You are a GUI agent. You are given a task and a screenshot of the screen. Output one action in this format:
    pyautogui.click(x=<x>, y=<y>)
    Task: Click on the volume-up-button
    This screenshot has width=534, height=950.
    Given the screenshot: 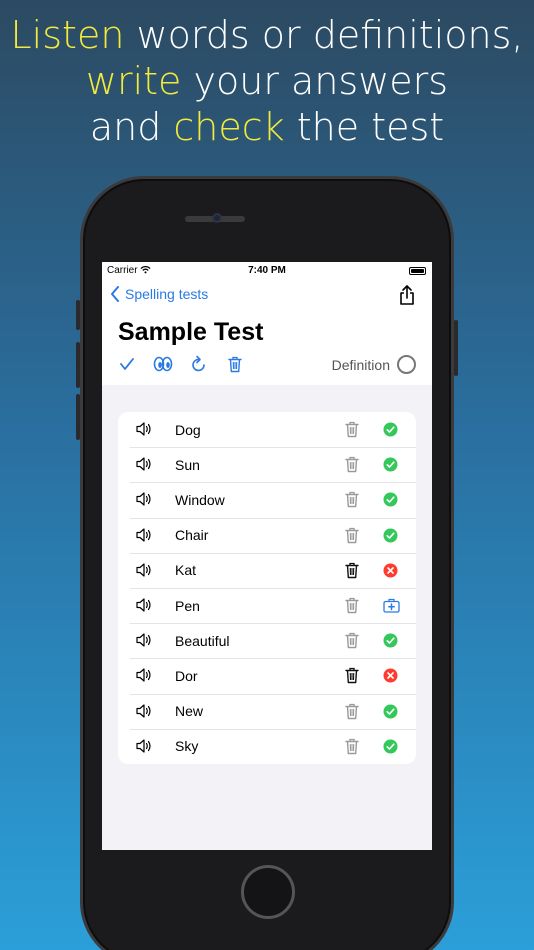 What is the action you would take?
    pyautogui.click(x=78, y=365)
    